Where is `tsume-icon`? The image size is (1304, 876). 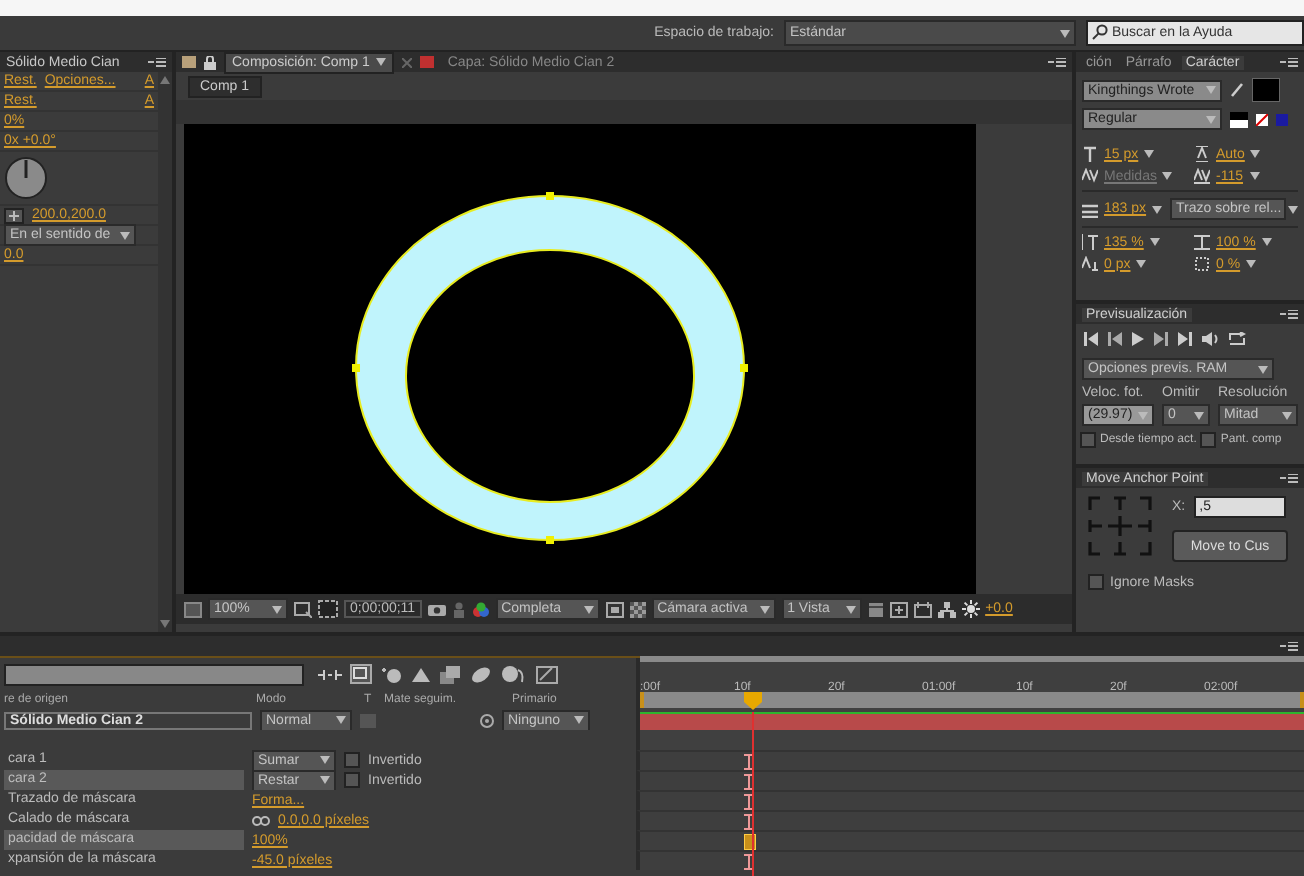 tsume-icon is located at coordinates (1202, 264).